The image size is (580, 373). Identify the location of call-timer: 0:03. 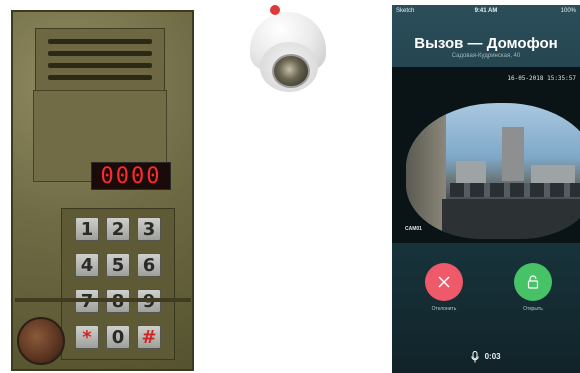
(486, 357).